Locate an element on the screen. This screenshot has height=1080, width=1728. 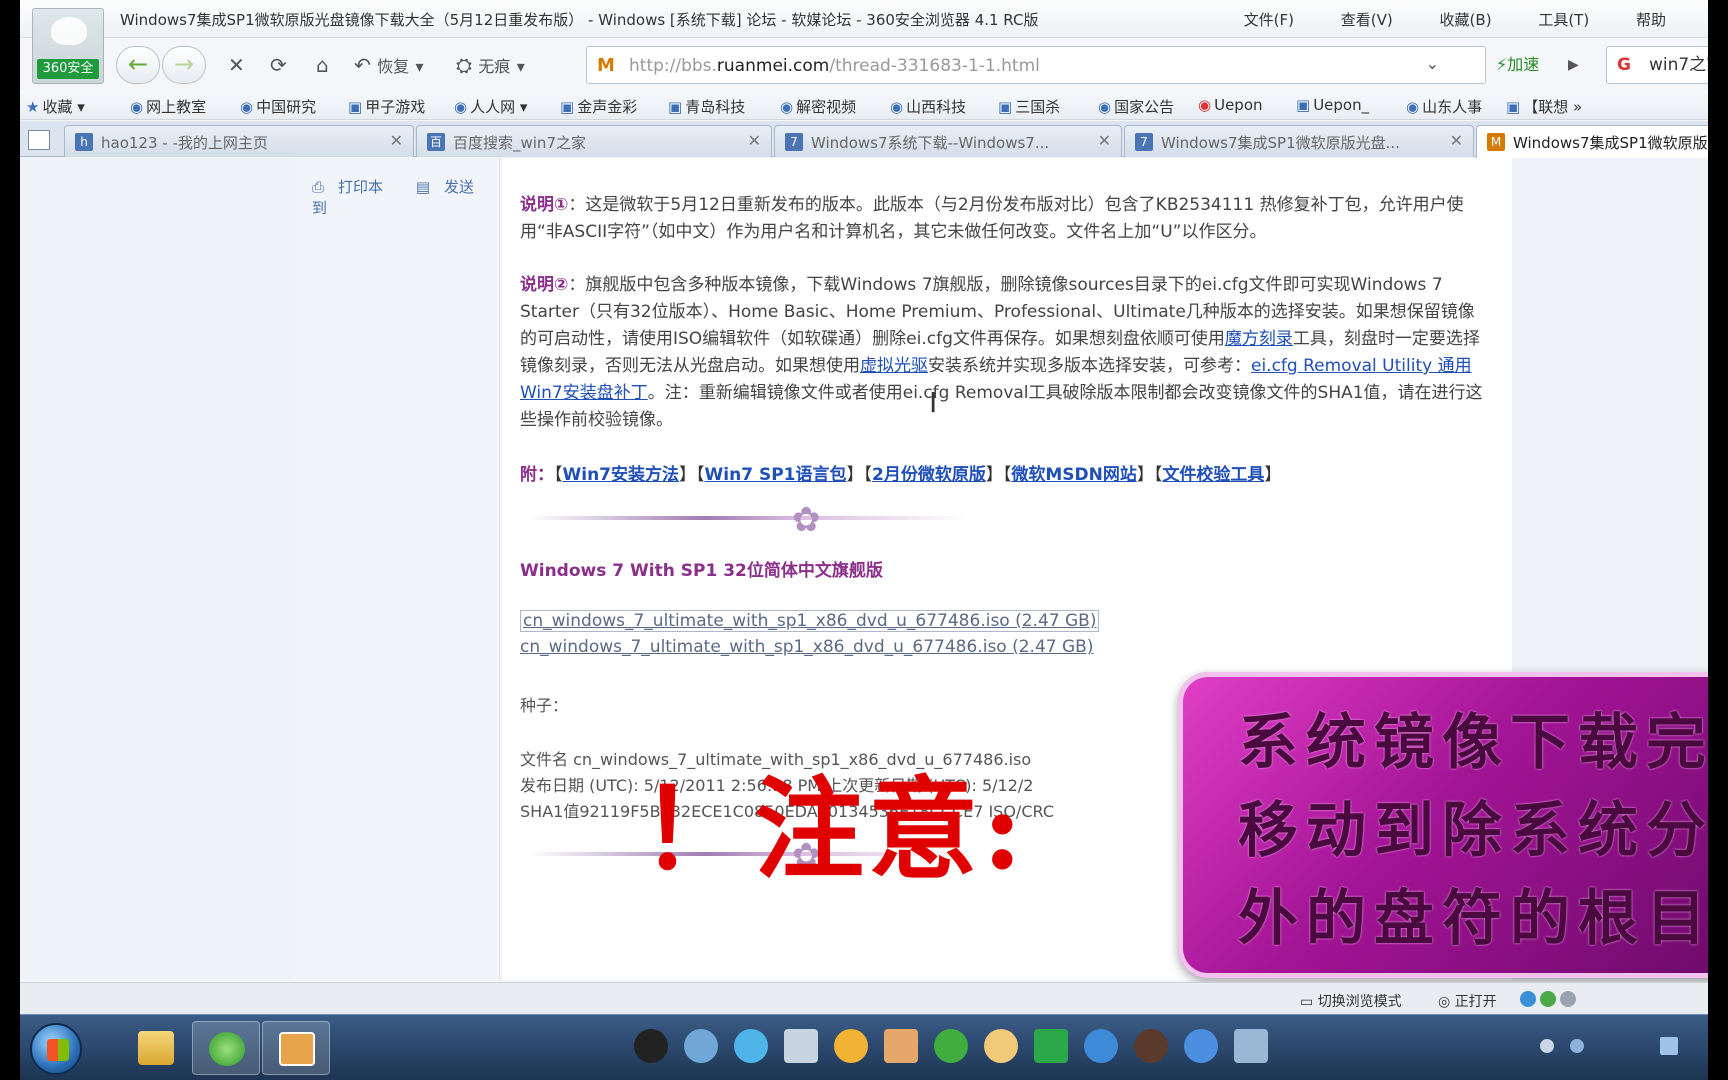
callout-line: 外的盘符的根目 is located at coordinates (1473, 919).